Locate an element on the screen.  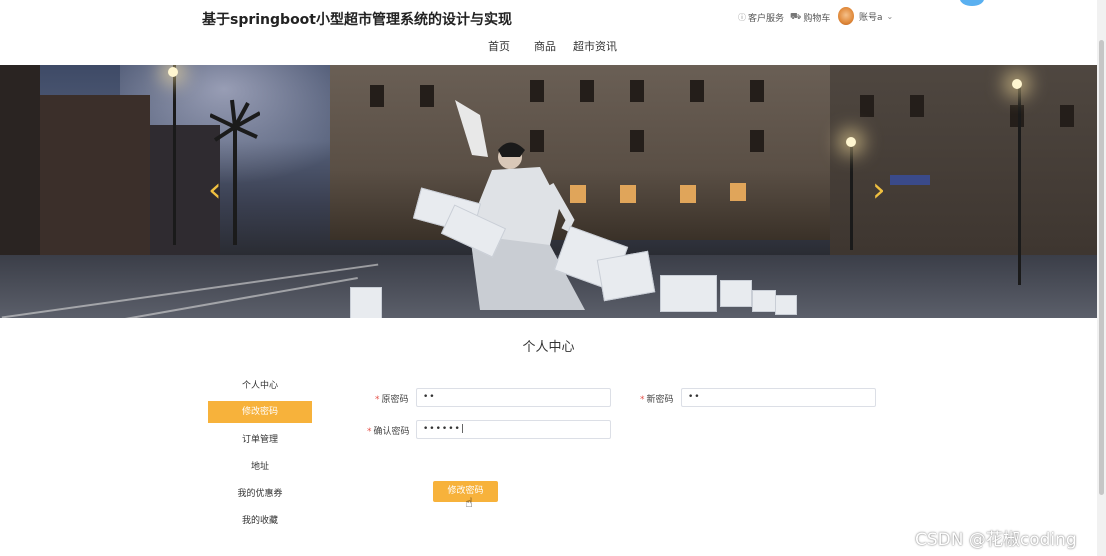
site-title: 基于springboot小型超市管理系统的设计与实现 is located at coordinates (357, 20).